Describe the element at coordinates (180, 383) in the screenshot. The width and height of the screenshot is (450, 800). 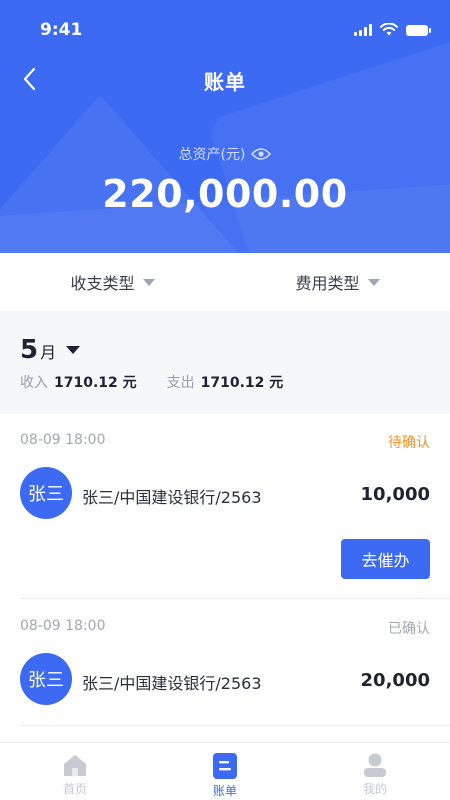
I see `expense-label: 支出` at that location.